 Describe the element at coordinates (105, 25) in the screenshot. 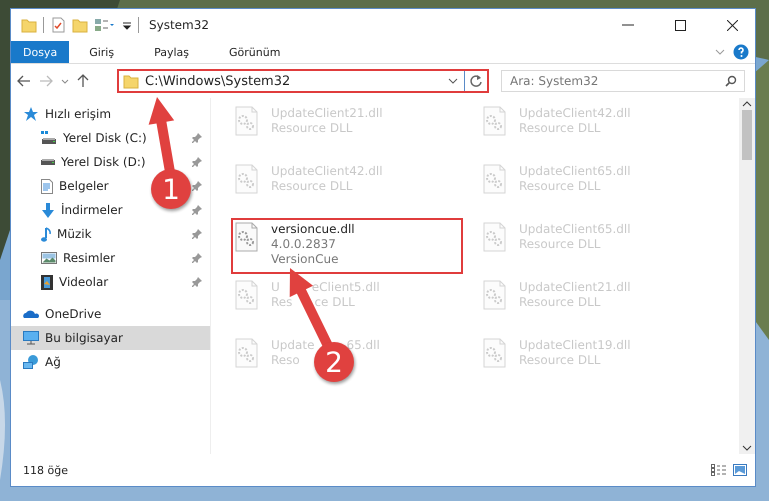

I see `properties-icon` at that location.